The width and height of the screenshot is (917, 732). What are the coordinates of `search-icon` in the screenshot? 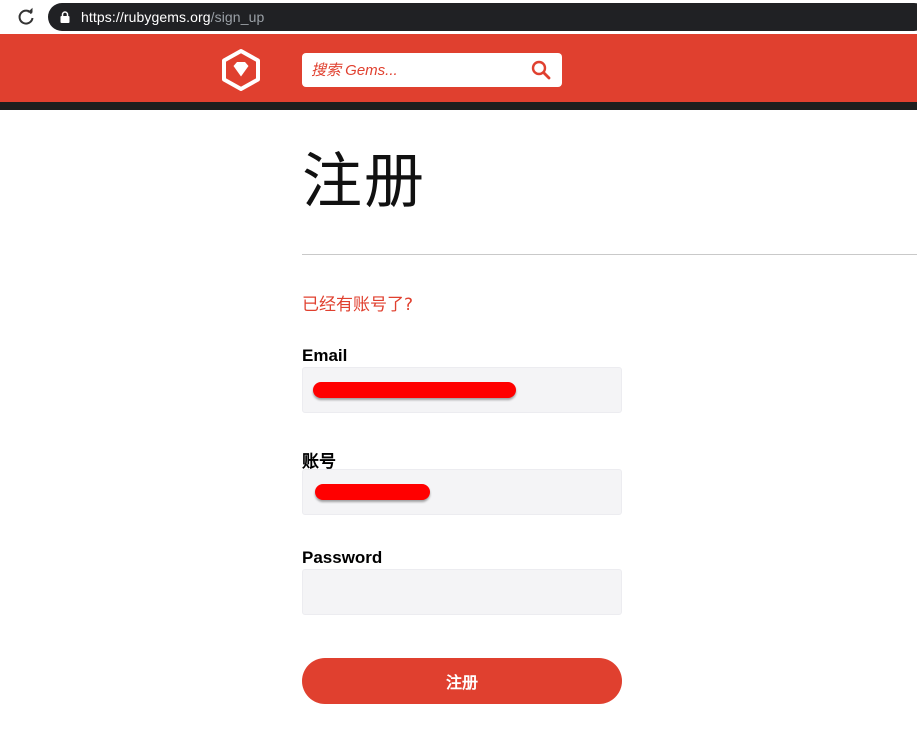 It's located at (541, 70).